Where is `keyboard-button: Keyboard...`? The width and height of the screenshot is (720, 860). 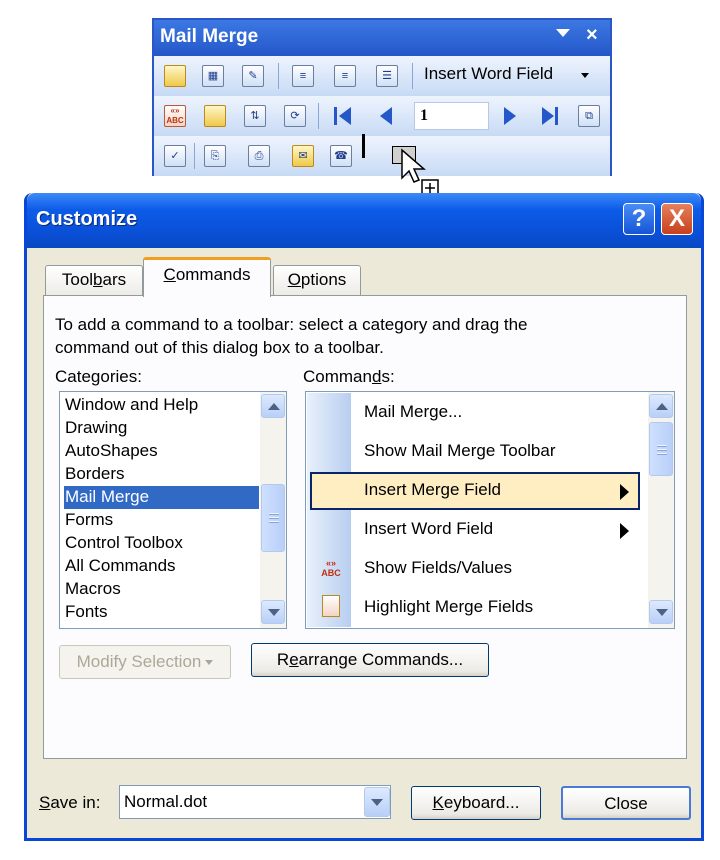
keyboard-button: Keyboard... is located at coordinates (476, 803).